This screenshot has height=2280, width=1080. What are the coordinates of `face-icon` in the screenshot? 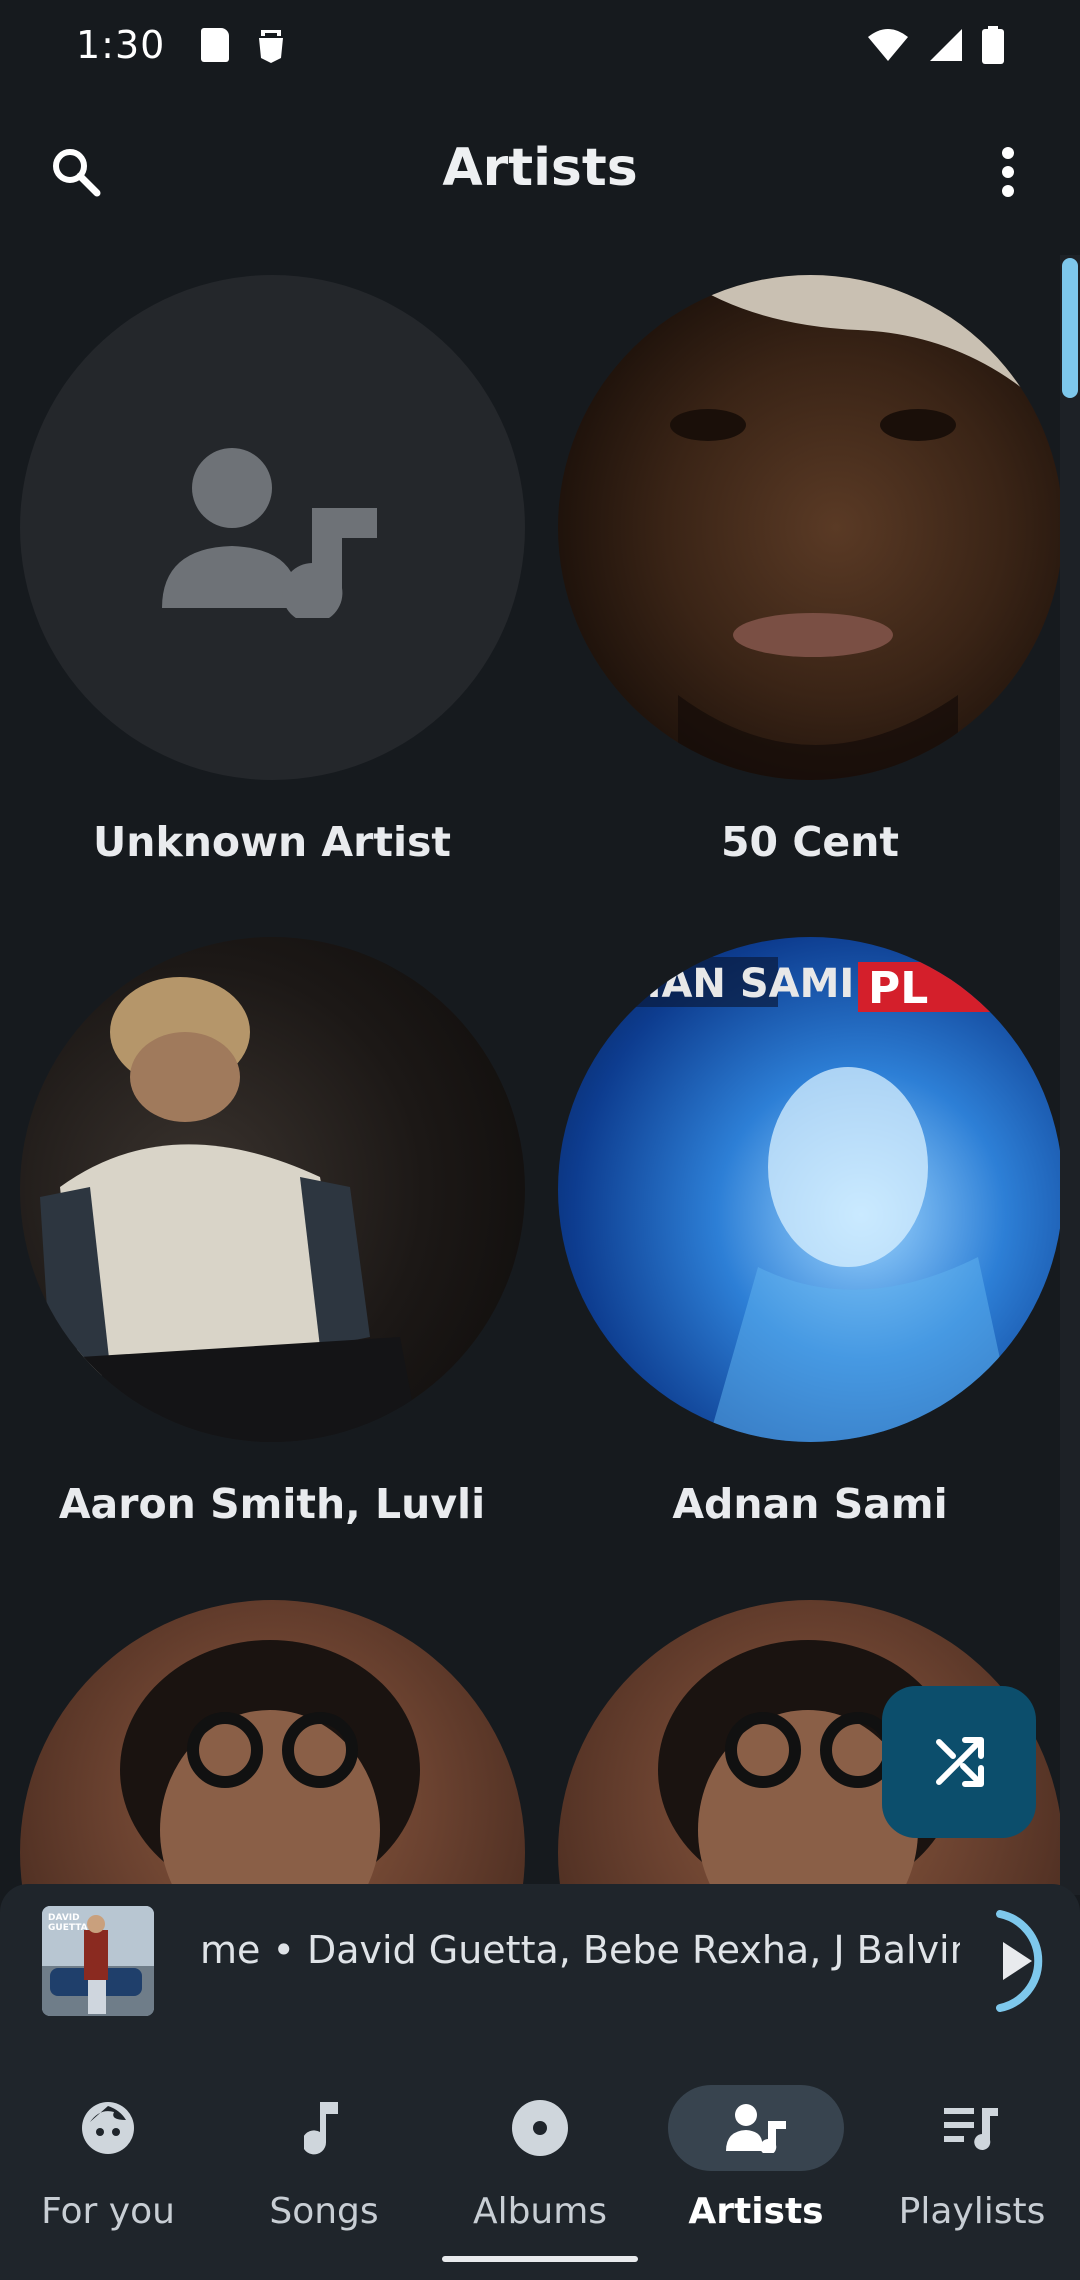 It's located at (108, 2128).